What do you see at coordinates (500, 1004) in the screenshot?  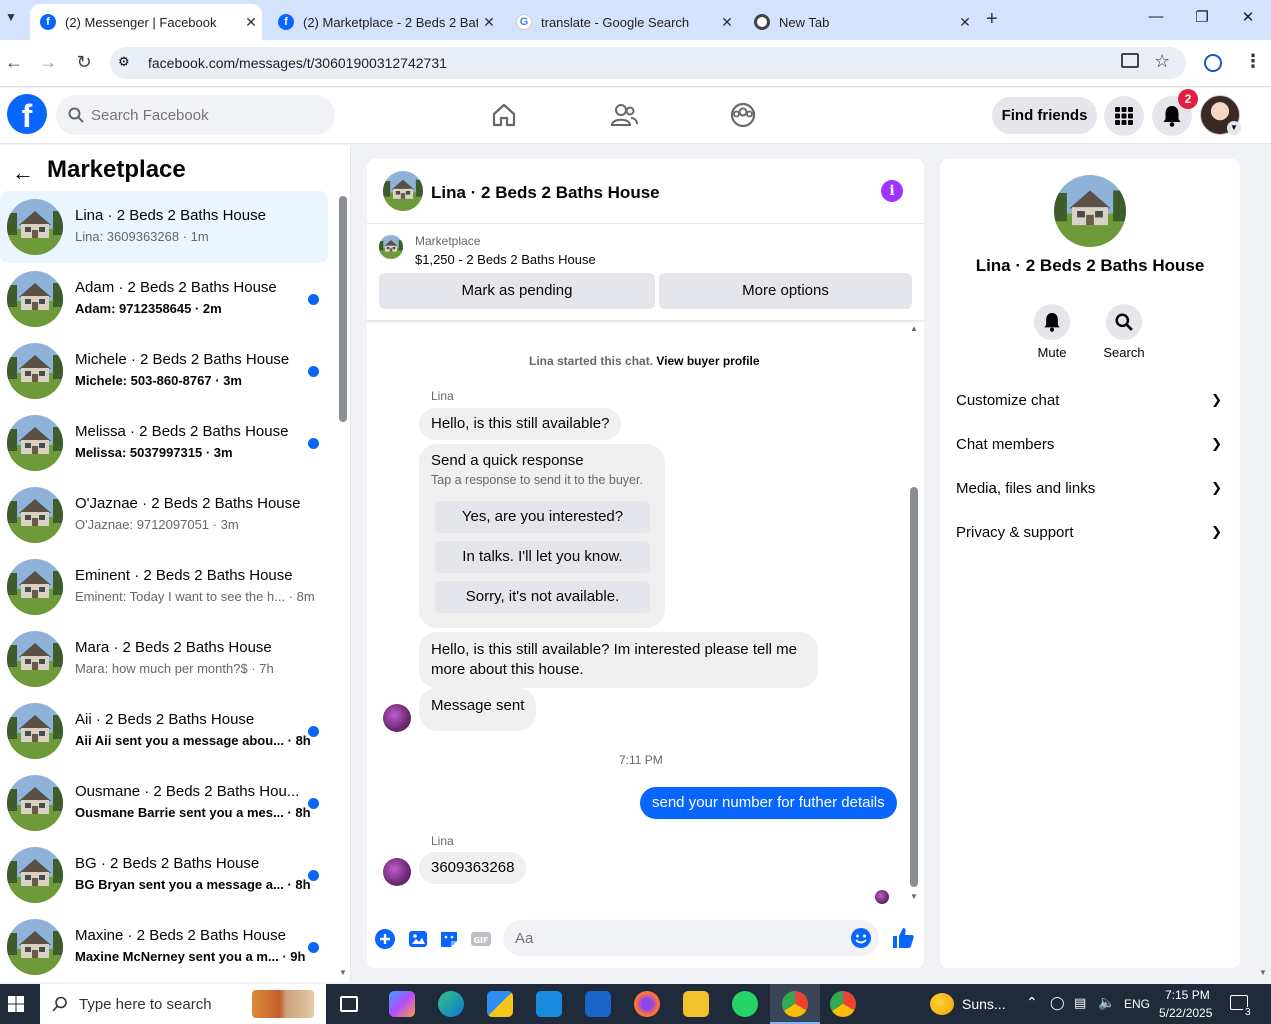 I see `store-icon` at bounding box center [500, 1004].